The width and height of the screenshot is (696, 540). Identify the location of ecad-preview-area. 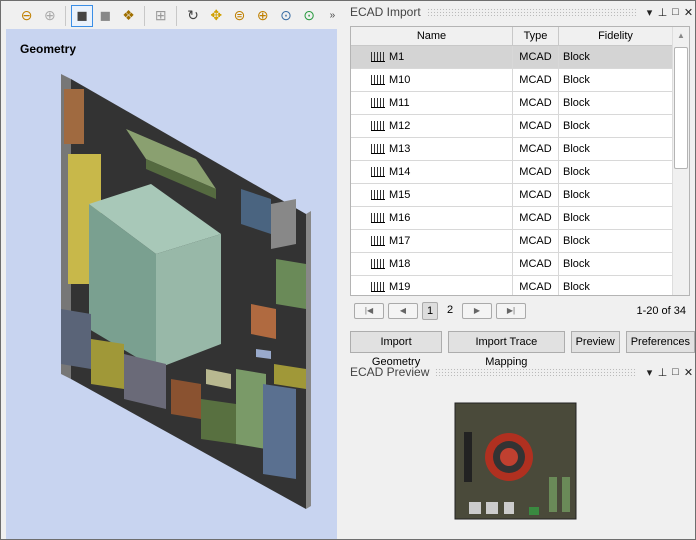
(520, 460).